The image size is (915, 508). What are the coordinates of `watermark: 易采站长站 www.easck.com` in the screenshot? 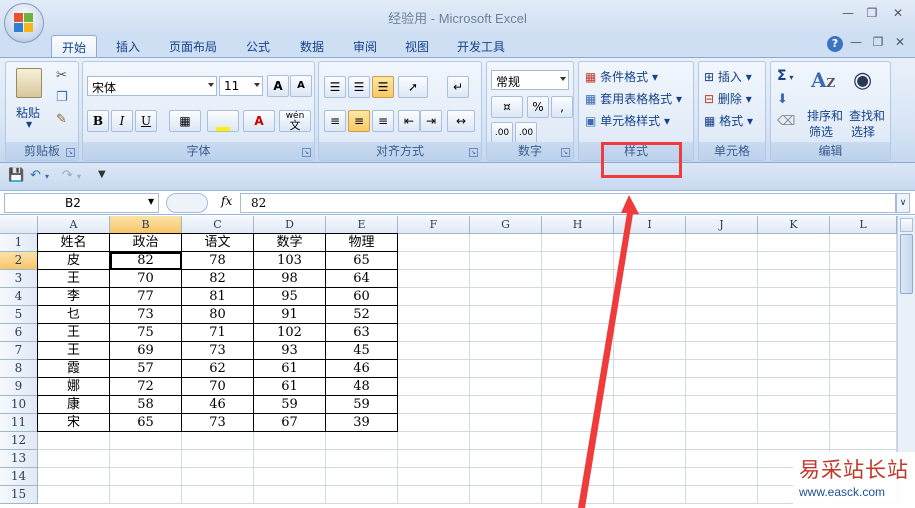 It's located at (854, 480).